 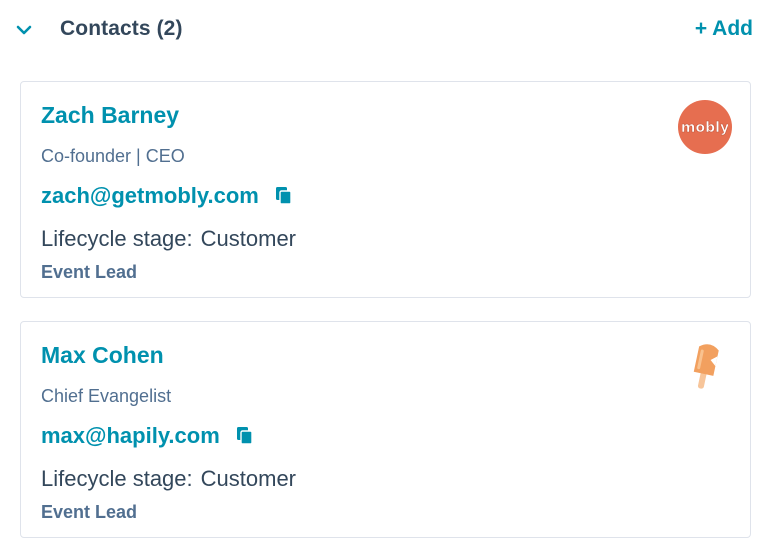 I want to click on contact-email-row: zach@getmobly.com, so click(x=167, y=196).